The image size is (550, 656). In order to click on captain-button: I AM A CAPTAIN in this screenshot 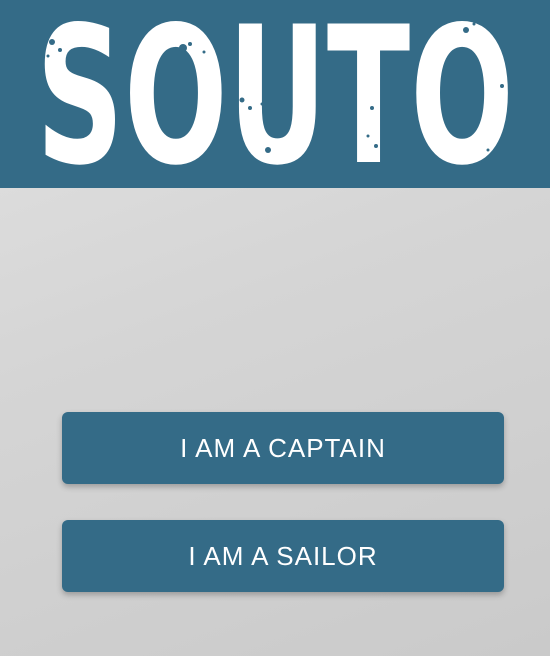, I will do `click(283, 448)`.